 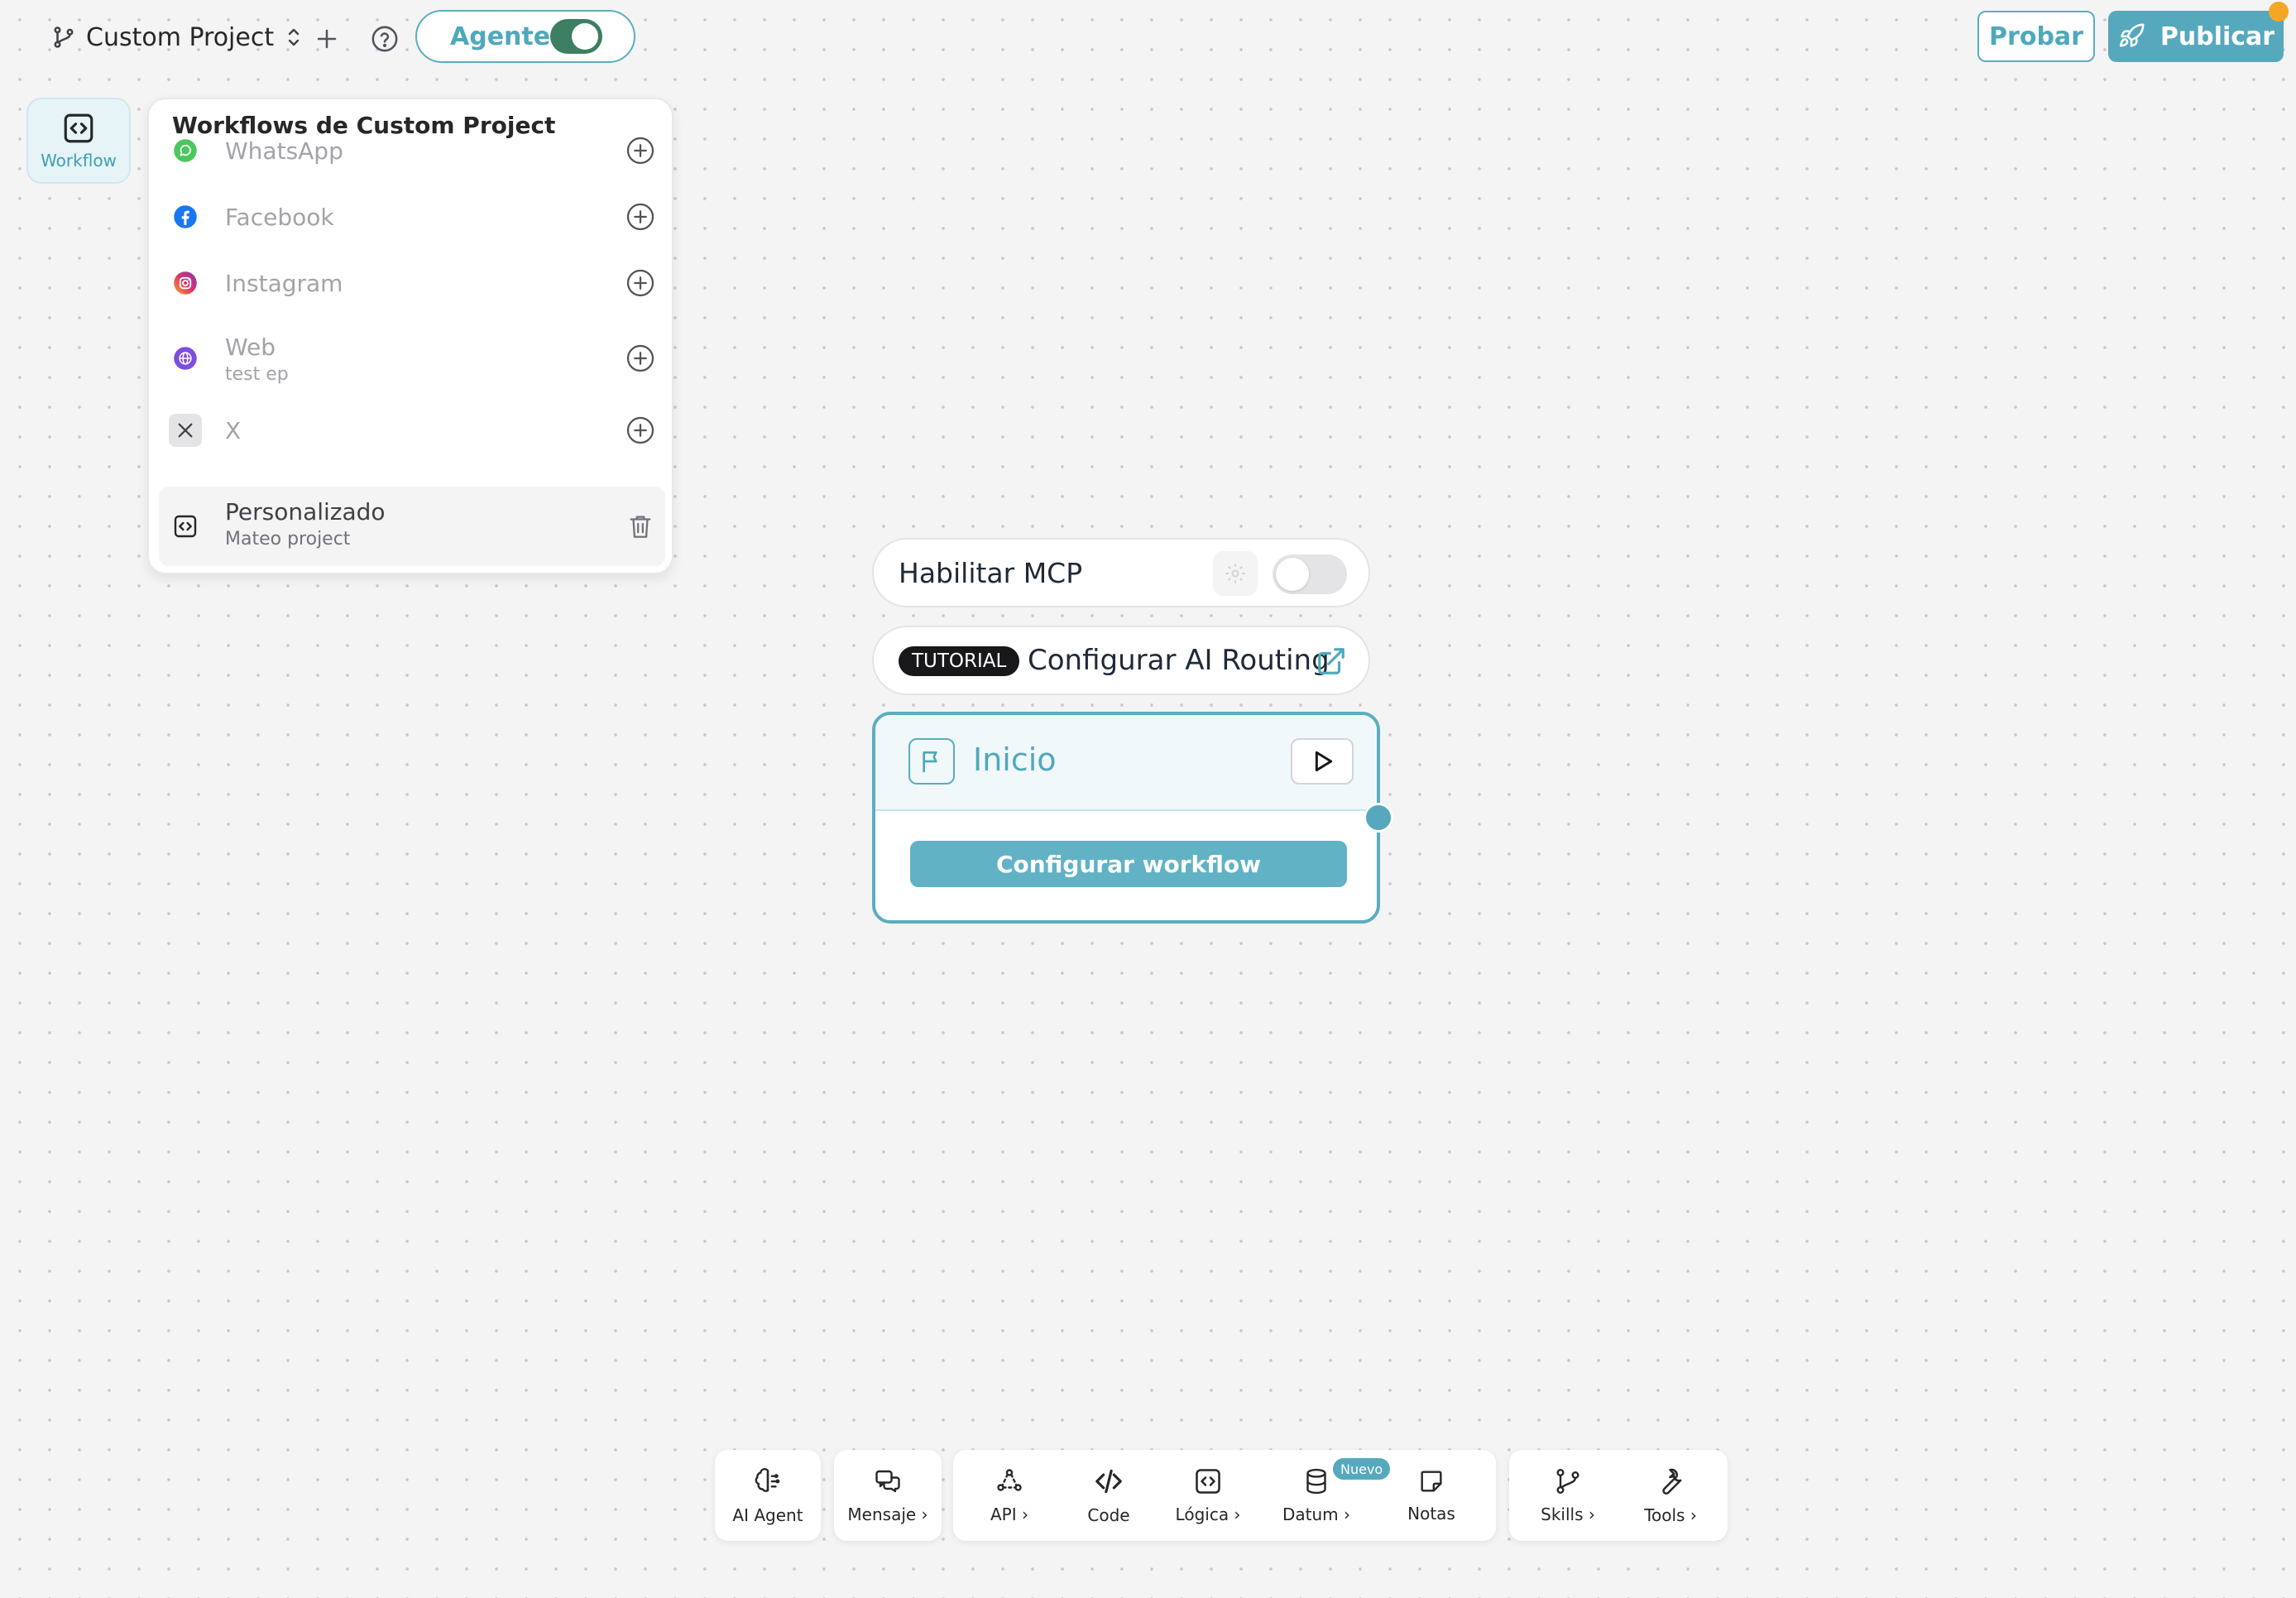 What do you see at coordinates (768, 1482) in the screenshot?
I see `brain-icon` at bounding box center [768, 1482].